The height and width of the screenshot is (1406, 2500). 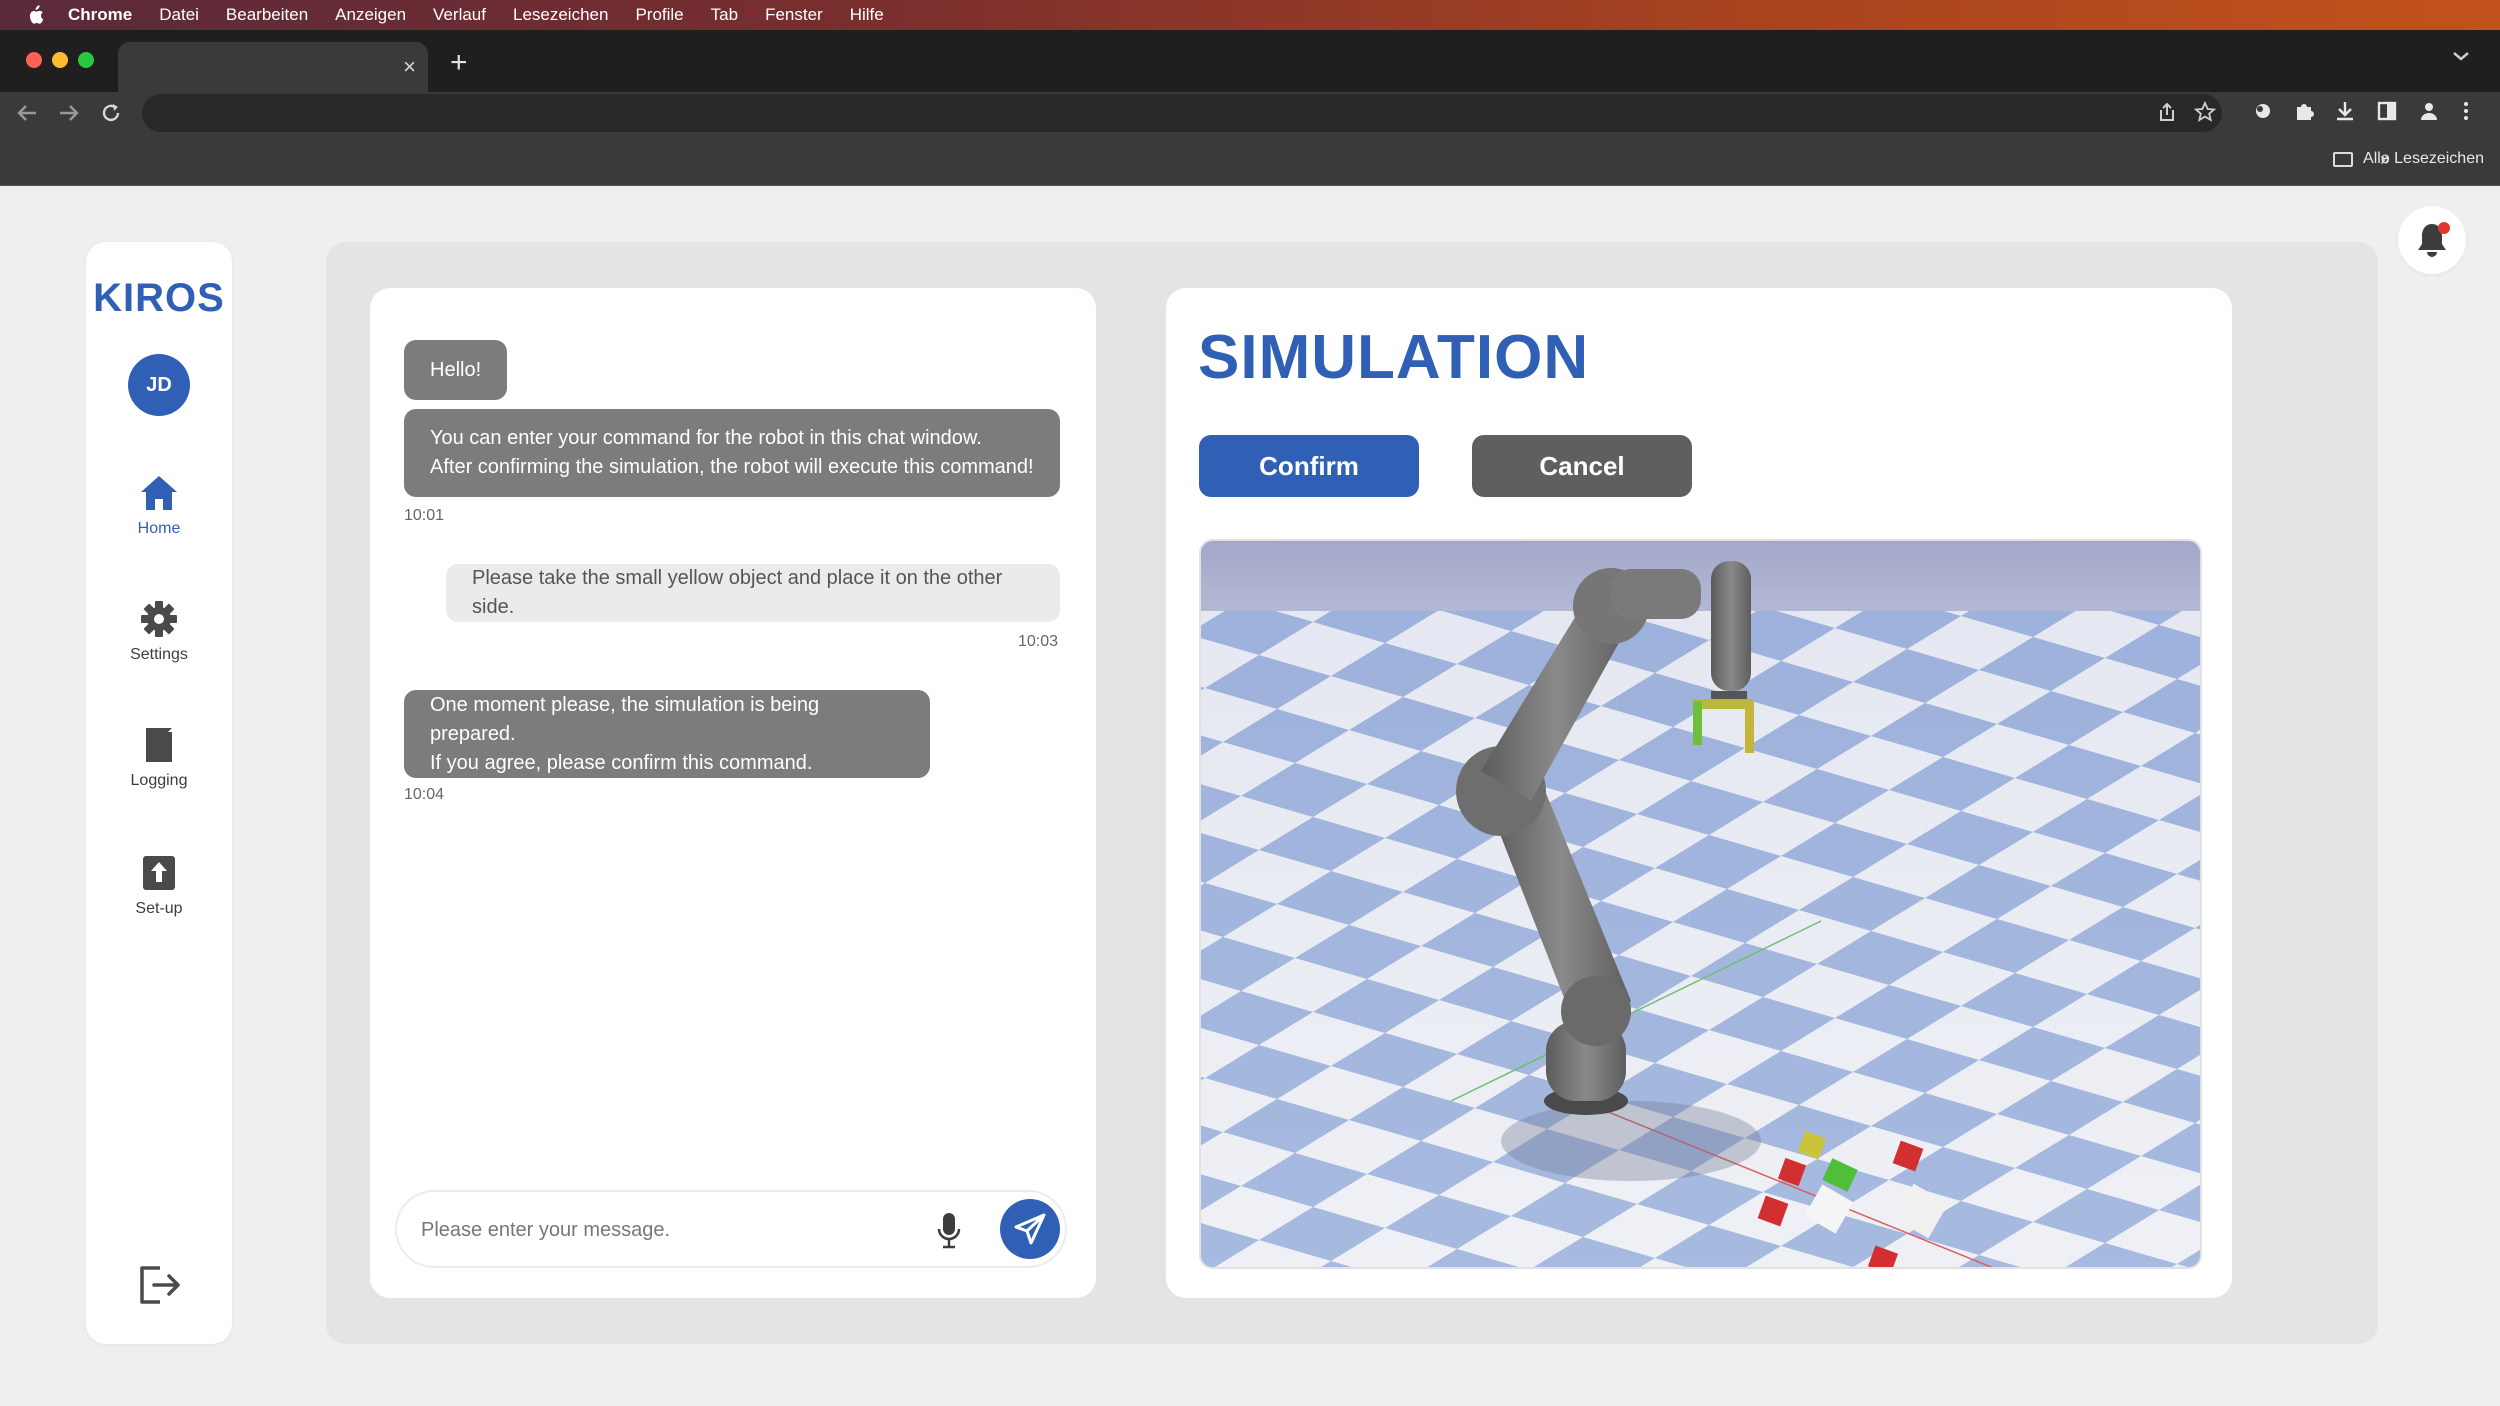 I want to click on all-bookmarks-folder: Alle Lesezeichen, so click(x=2408, y=159).